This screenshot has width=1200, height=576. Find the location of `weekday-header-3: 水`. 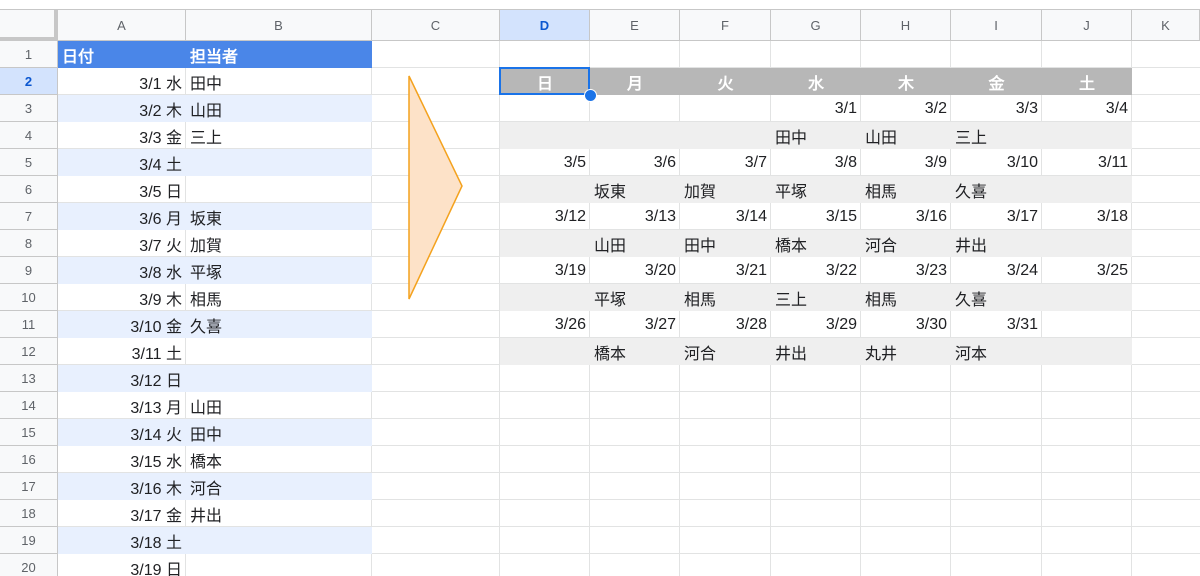

weekday-header-3: 水 is located at coordinates (816, 81).